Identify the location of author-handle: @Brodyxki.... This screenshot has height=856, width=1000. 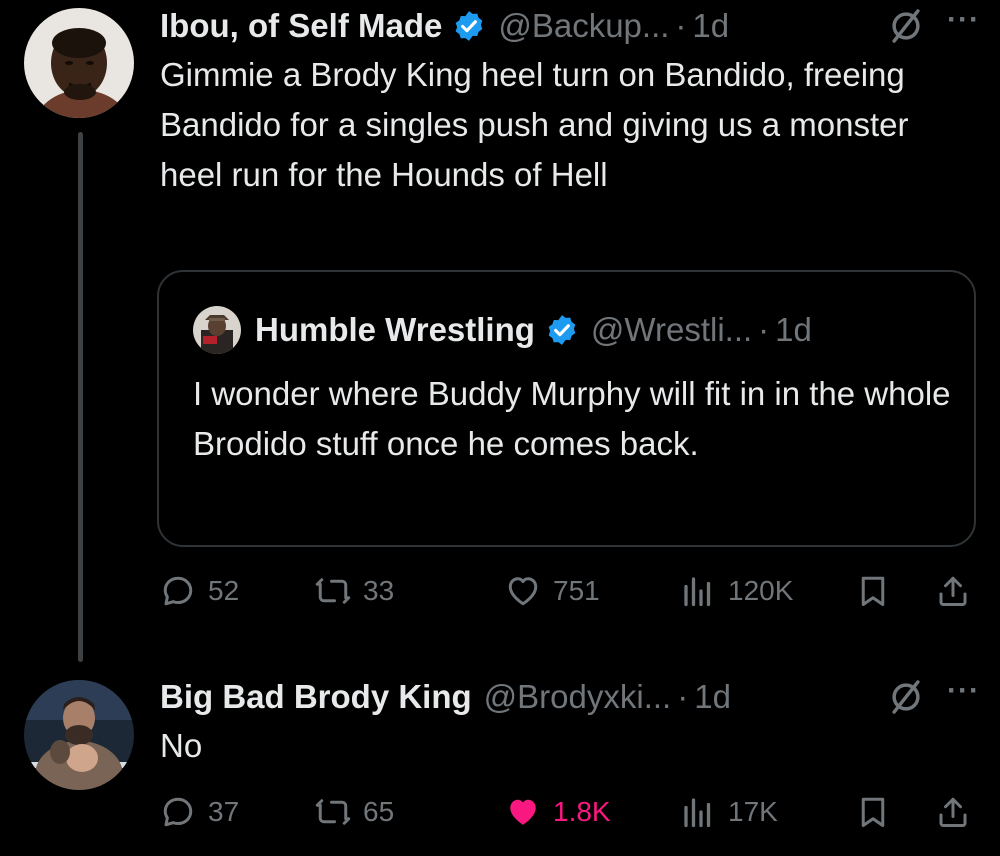
(578, 697).